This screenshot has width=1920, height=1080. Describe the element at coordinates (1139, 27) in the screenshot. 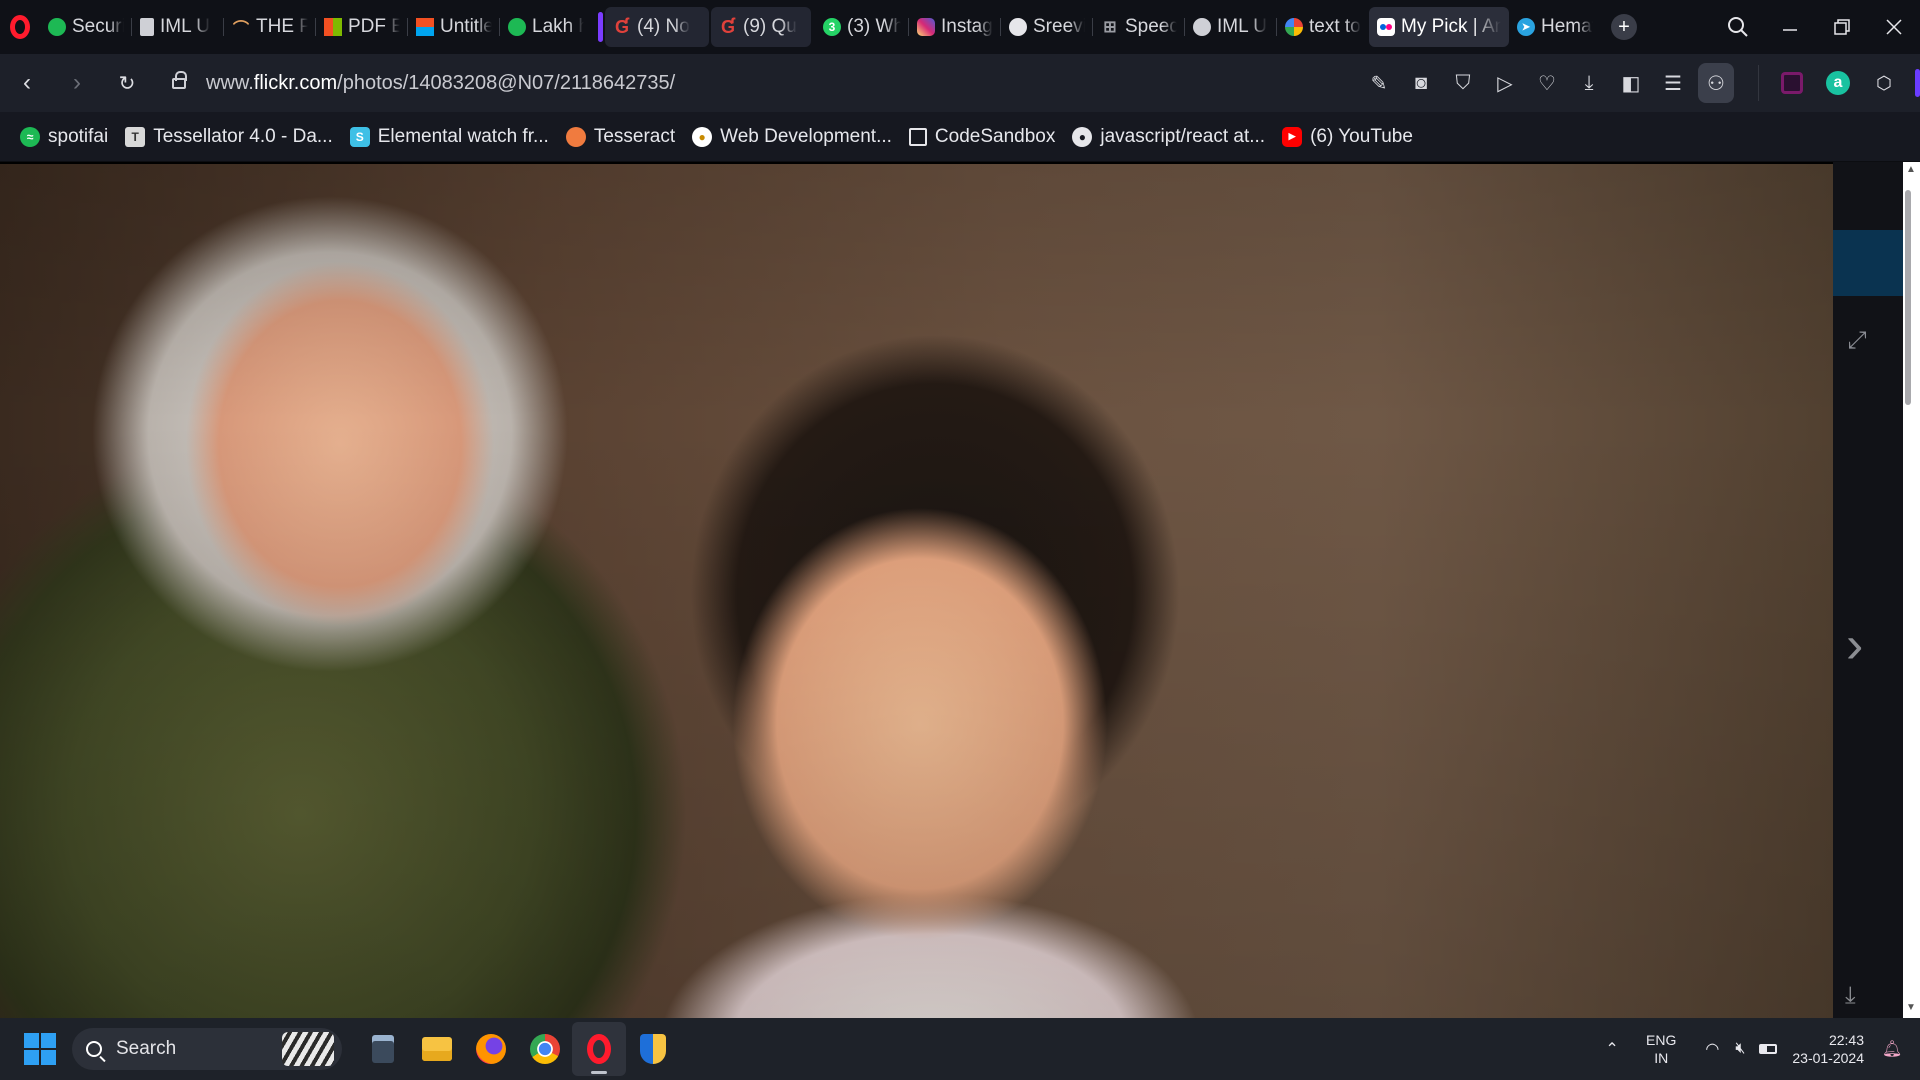

I see `tab: ⊞ Speed` at that location.